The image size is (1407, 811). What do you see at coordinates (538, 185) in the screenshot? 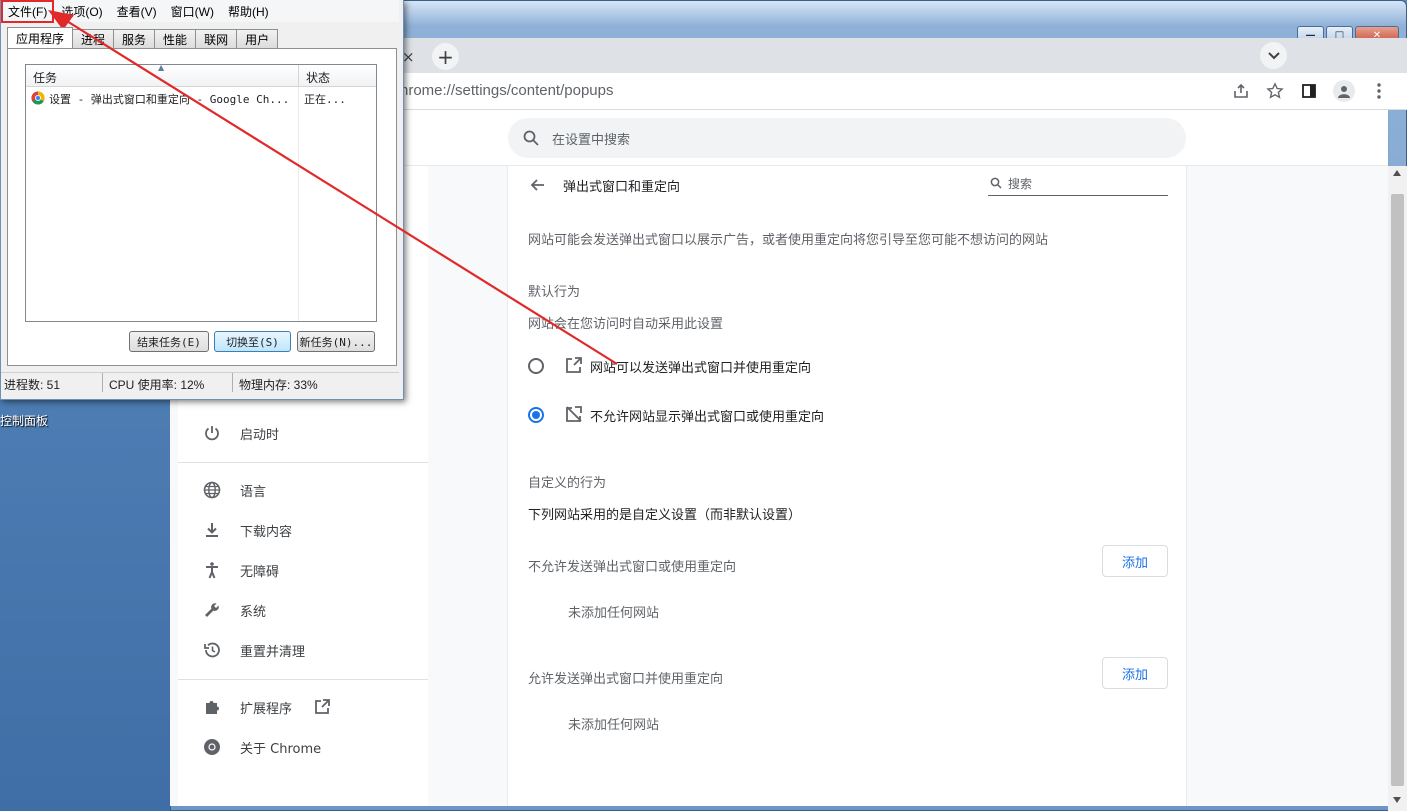
I see `back-arrow-icon` at bounding box center [538, 185].